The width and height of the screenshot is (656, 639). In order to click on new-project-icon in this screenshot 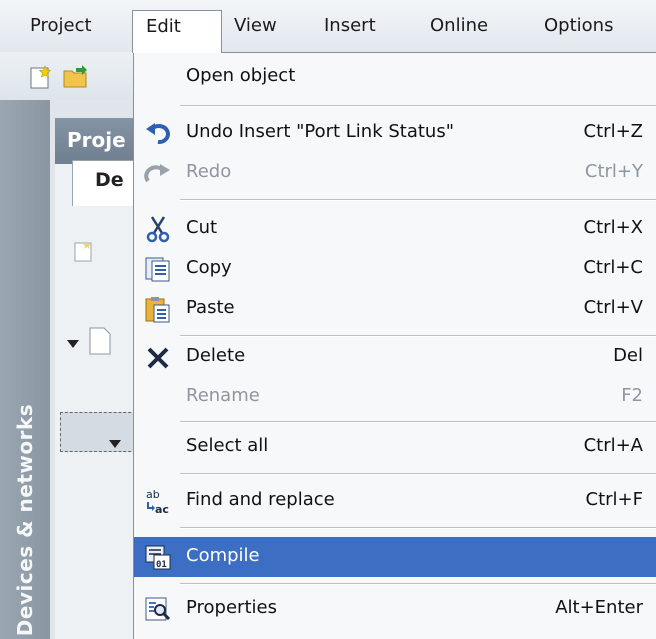, I will do `click(41, 79)`.